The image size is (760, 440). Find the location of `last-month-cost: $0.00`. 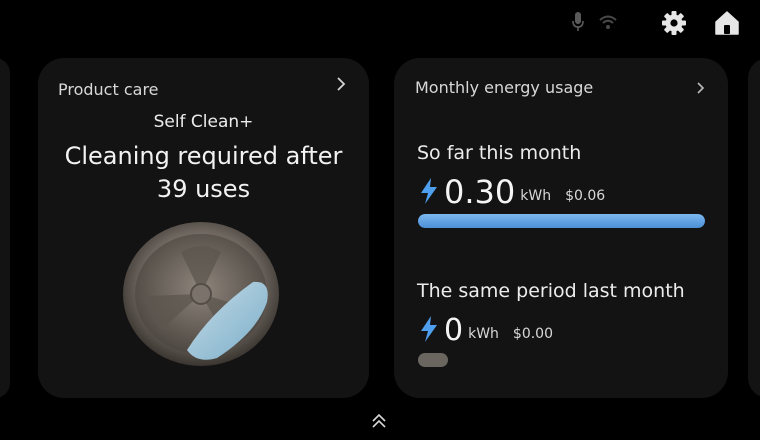

last-month-cost: $0.00 is located at coordinates (533, 334).